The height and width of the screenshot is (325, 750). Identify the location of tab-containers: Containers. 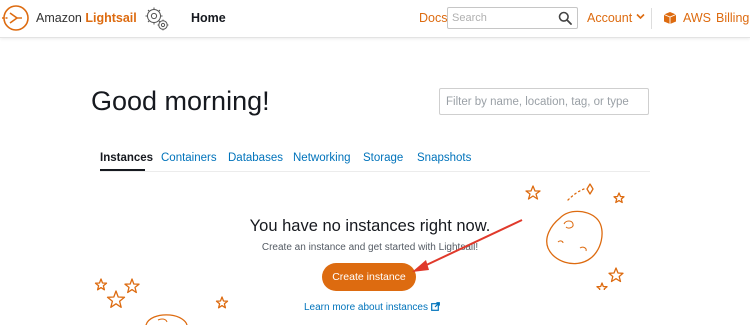
(189, 158).